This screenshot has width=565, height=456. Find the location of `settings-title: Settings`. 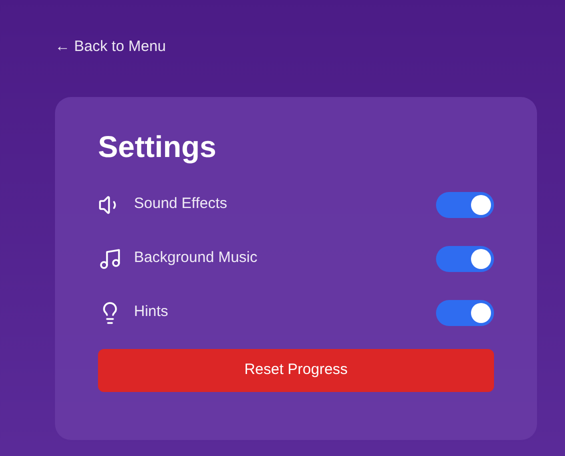

settings-title: Settings is located at coordinates (158, 147).